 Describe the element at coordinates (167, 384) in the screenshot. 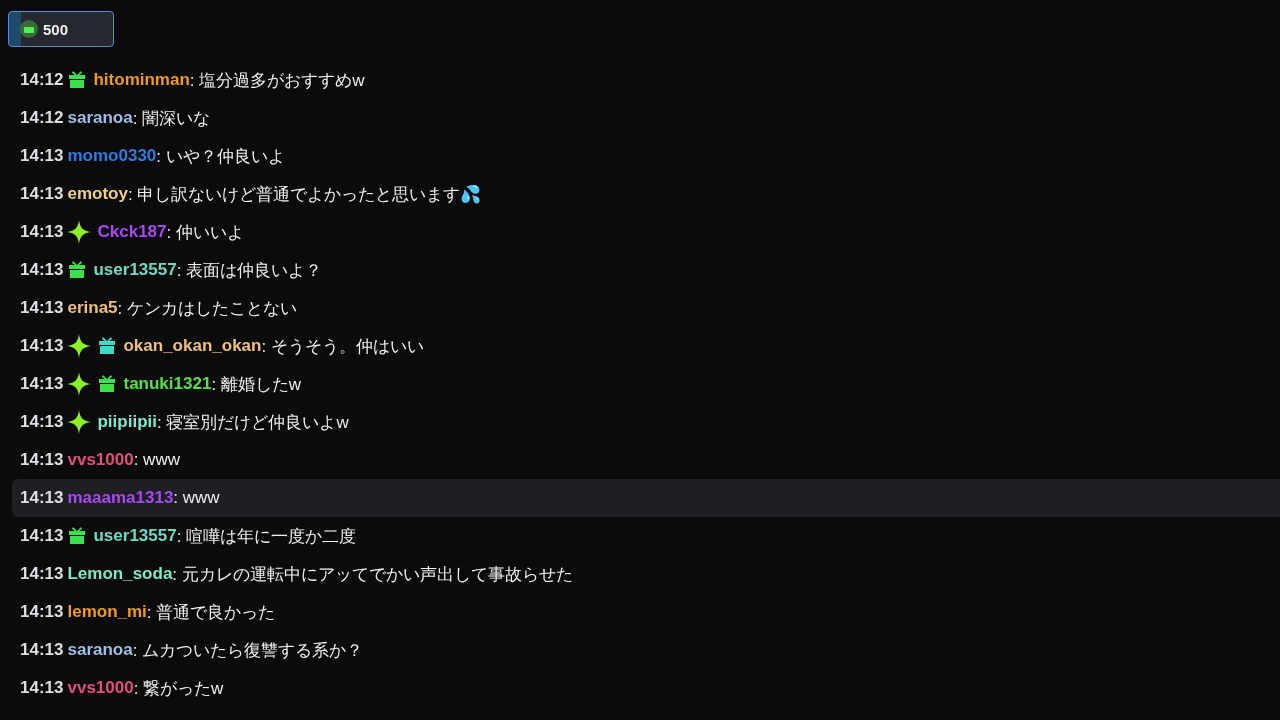

I see `username: tanuki1321` at that location.